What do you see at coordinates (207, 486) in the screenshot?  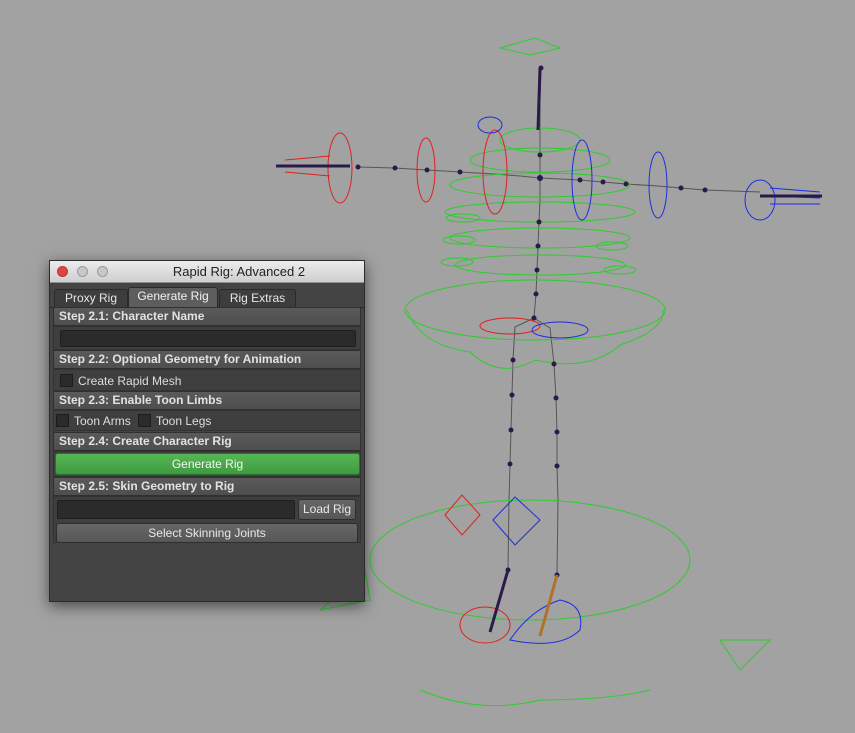 I see `step-2-5-header: Step 2.5: Skin Geometry to Rig` at bounding box center [207, 486].